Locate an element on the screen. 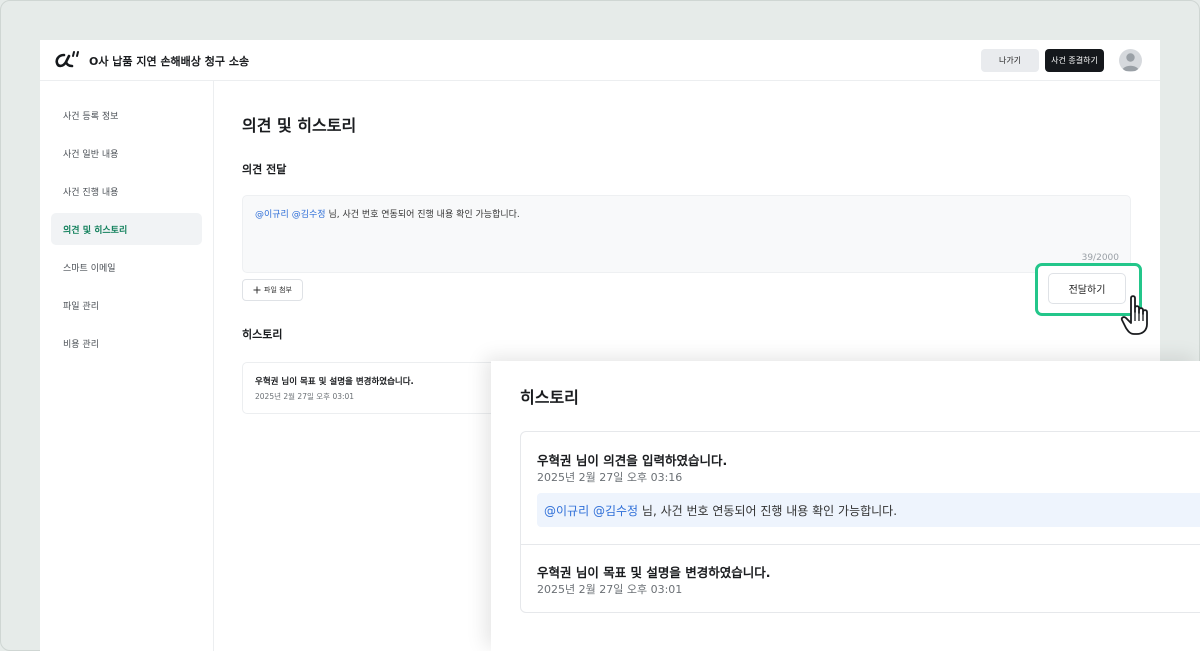  sidebar-item-smart-email: 스마트 이메일 is located at coordinates (126, 267).